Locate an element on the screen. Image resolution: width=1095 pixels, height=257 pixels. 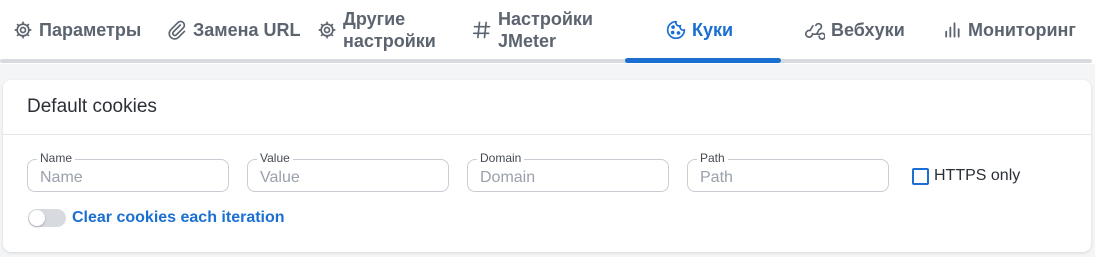
tab-monitoring: Мониторинг is located at coordinates (1008, 30).